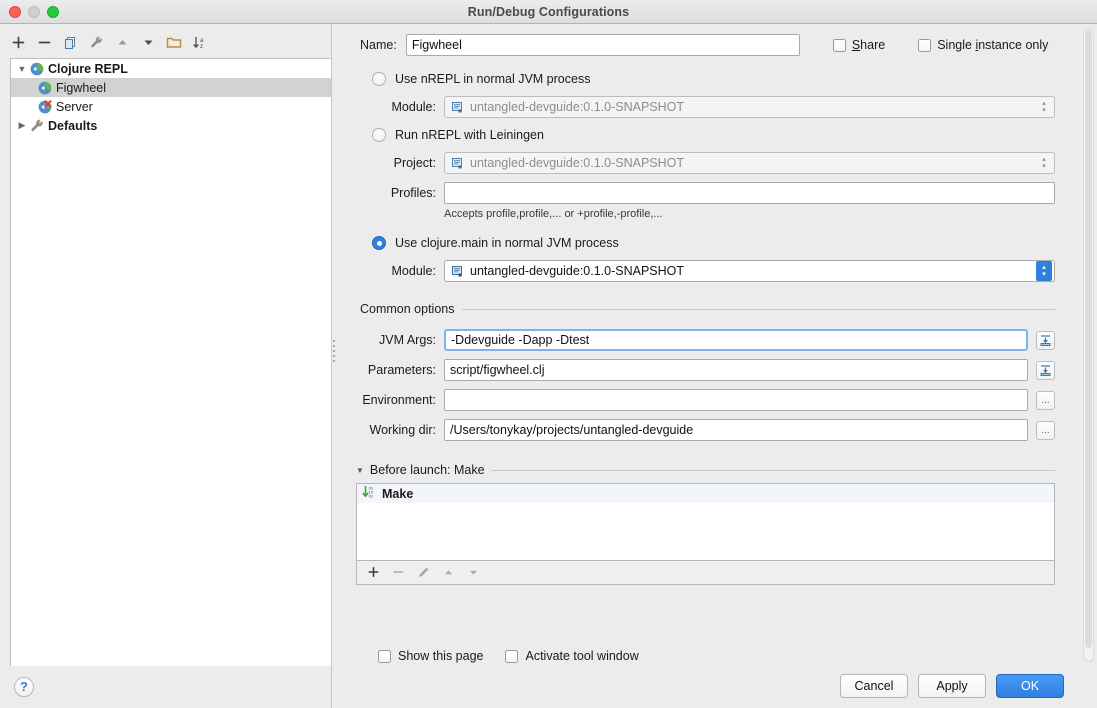  Describe the element at coordinates (45, 107) in the screenshot. I see `run-config-error-icon` at that location.